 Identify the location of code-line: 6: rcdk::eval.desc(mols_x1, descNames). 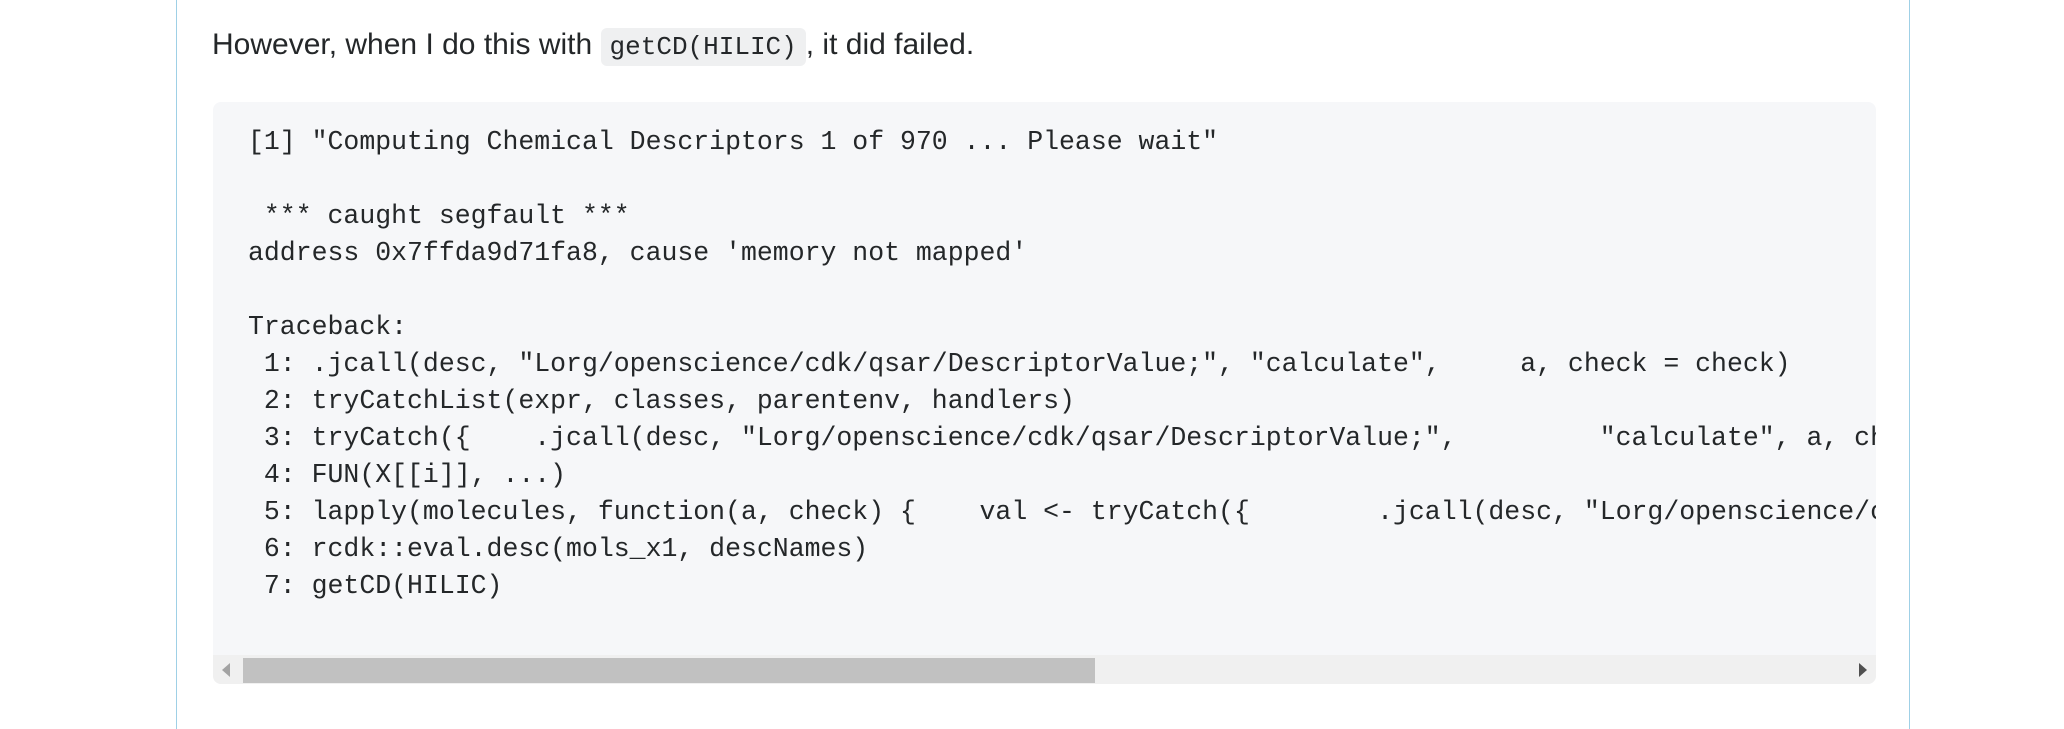
(558, 549).